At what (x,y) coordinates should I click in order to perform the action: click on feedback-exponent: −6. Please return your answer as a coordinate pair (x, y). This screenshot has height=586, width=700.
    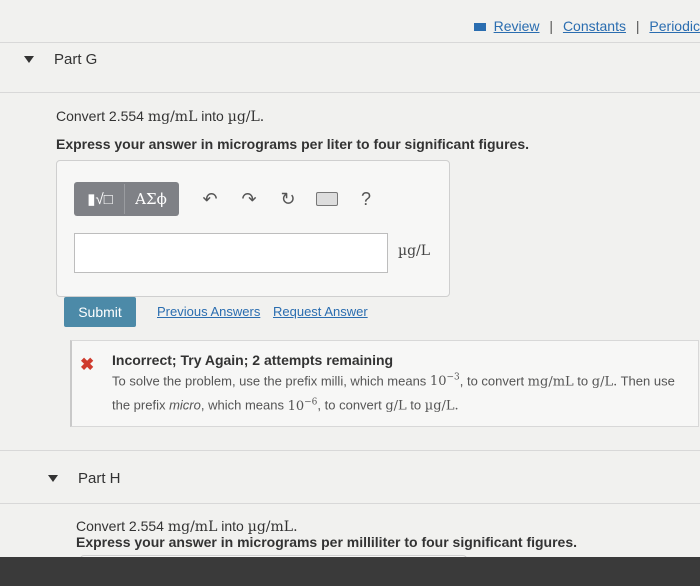
    Looking at the image, I should click on (311, 402).